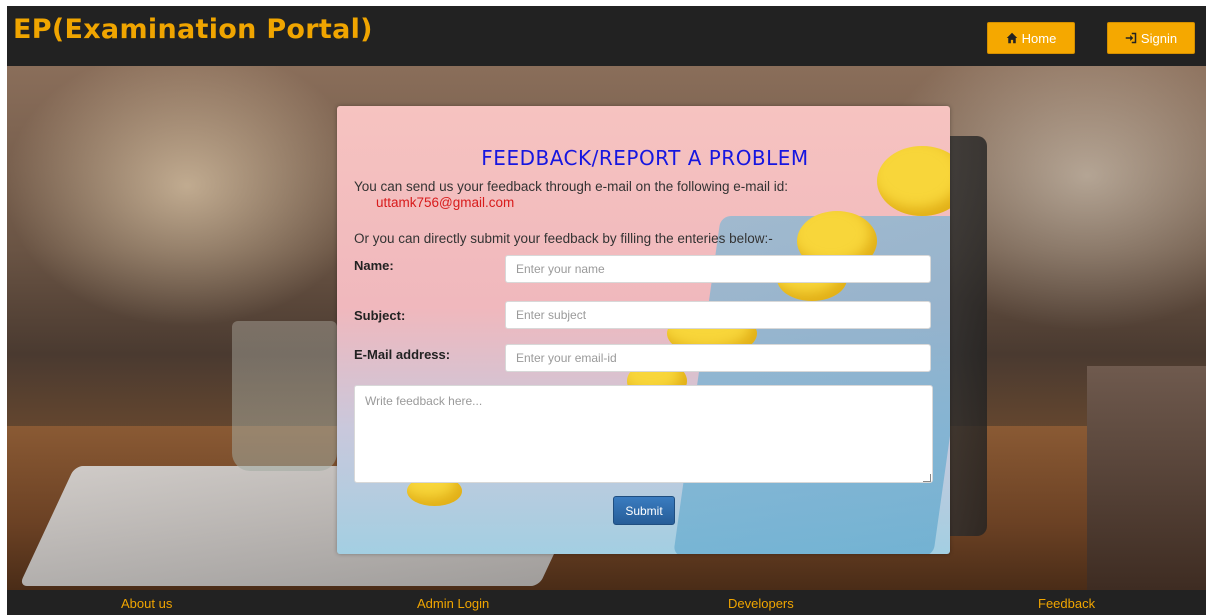  What do you see at coordinates (1146, 478) in the screenshot?
I see `background-object` at bounding box center [1146, 478].